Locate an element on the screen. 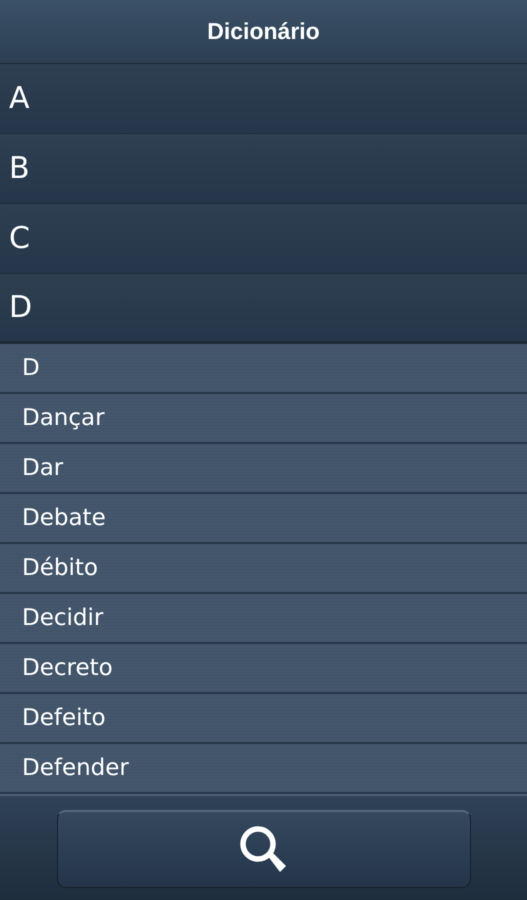 Image resolution: width=527 pixels, height=900 pixels. word-item: Dançar is located at coordinates (263, 419).